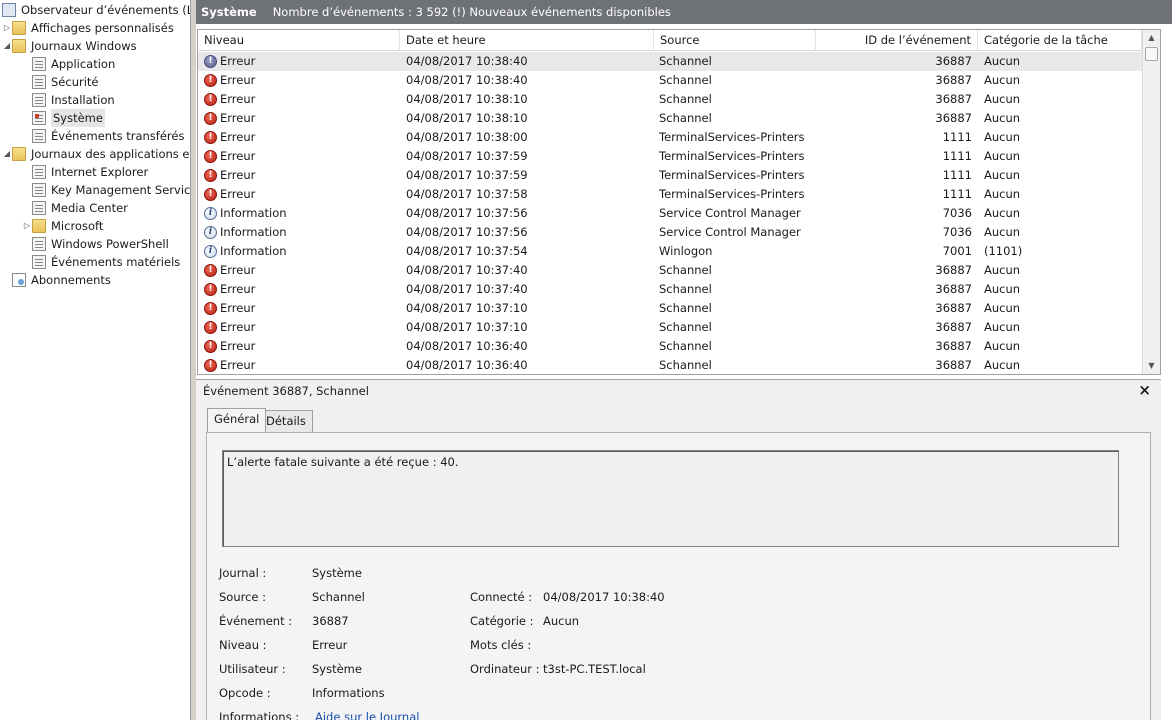 The width and height of the screenshot is (1172, 720). I want to click on tree-item-app_children-3: ▷ Microsoft, so click(62, 226).